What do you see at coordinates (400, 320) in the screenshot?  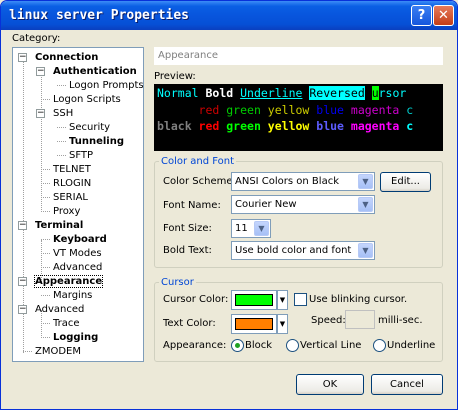 I see `speed-unit: milli-sec.` at bounding box center [400, 320].